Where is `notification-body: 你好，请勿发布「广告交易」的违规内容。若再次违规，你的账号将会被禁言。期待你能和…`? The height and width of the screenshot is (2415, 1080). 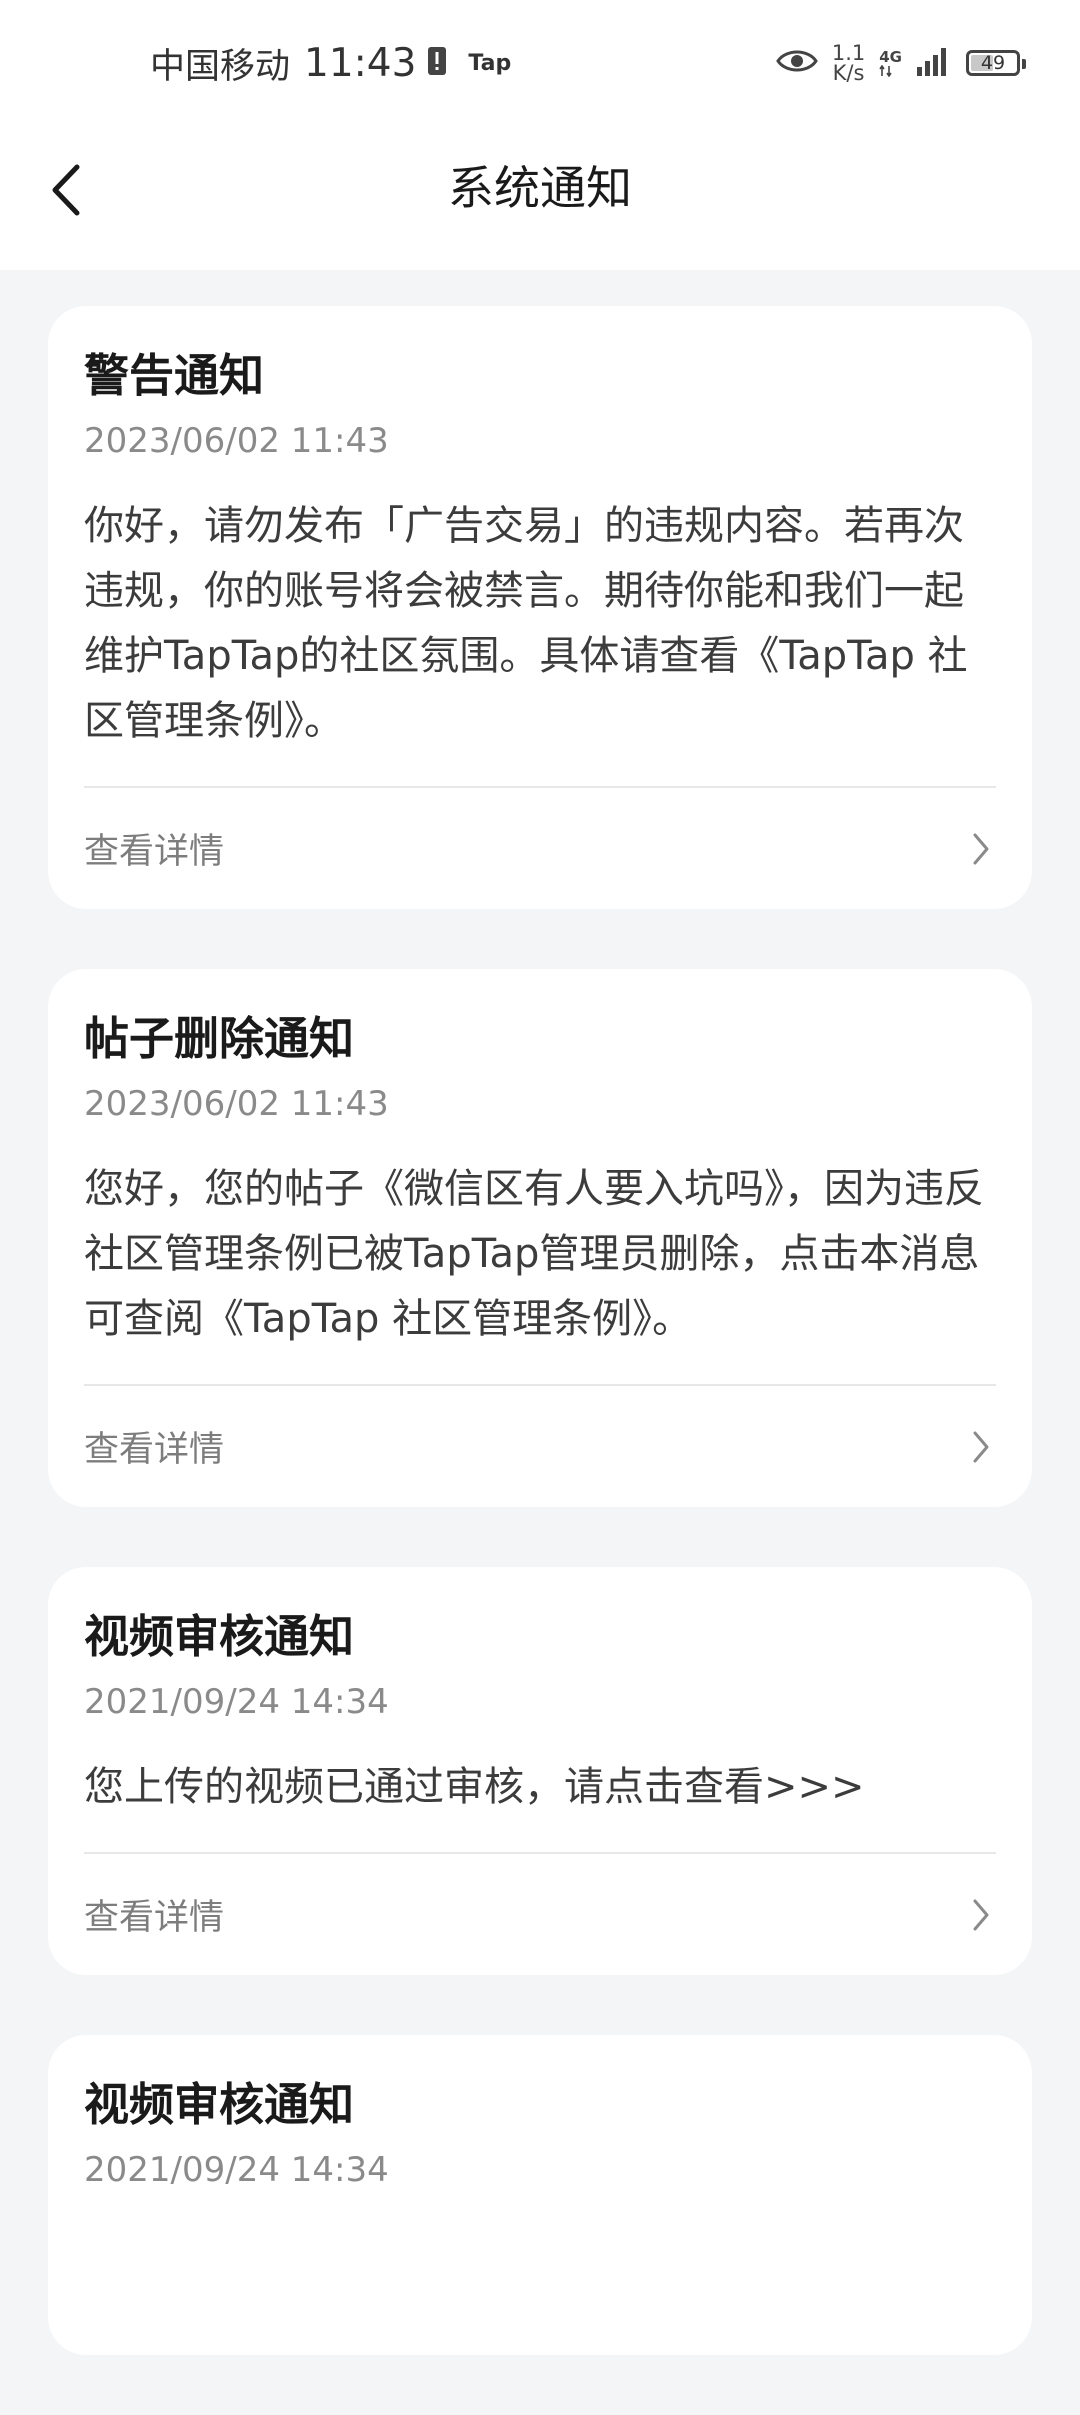
notification-body: 你好，请勿发布「广告交易」的违规内容。若再次违规，你的账号将会被禁言。期待你能和… is located at coordinates (526, 623).